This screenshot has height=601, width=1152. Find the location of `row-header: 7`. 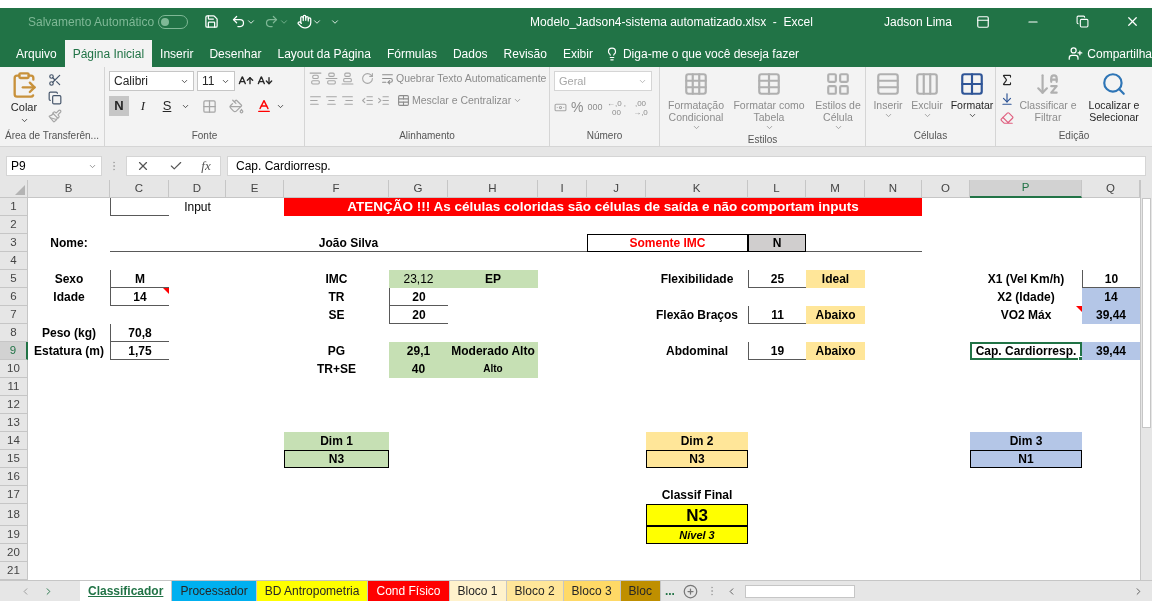

row-header: 7 is located at coordinates (14, 315).